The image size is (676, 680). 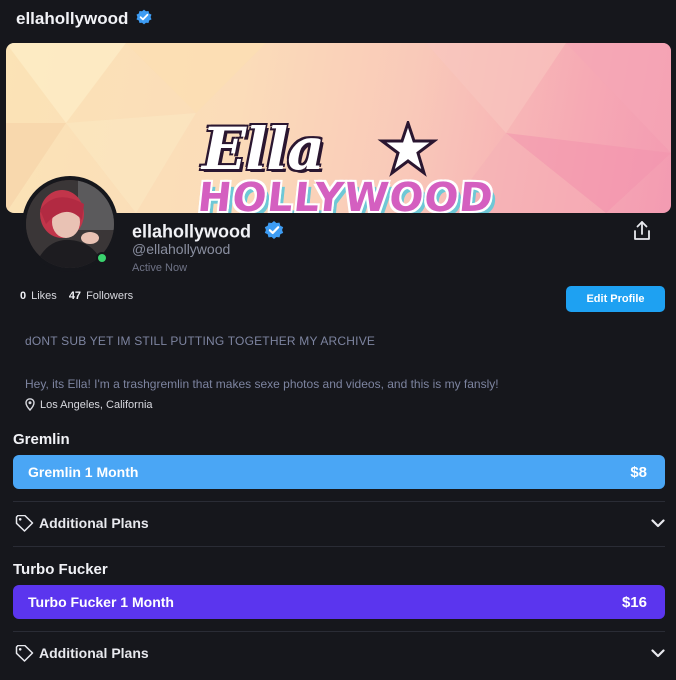 I want to click on likes-count: 0, so click(x=23, y=296).